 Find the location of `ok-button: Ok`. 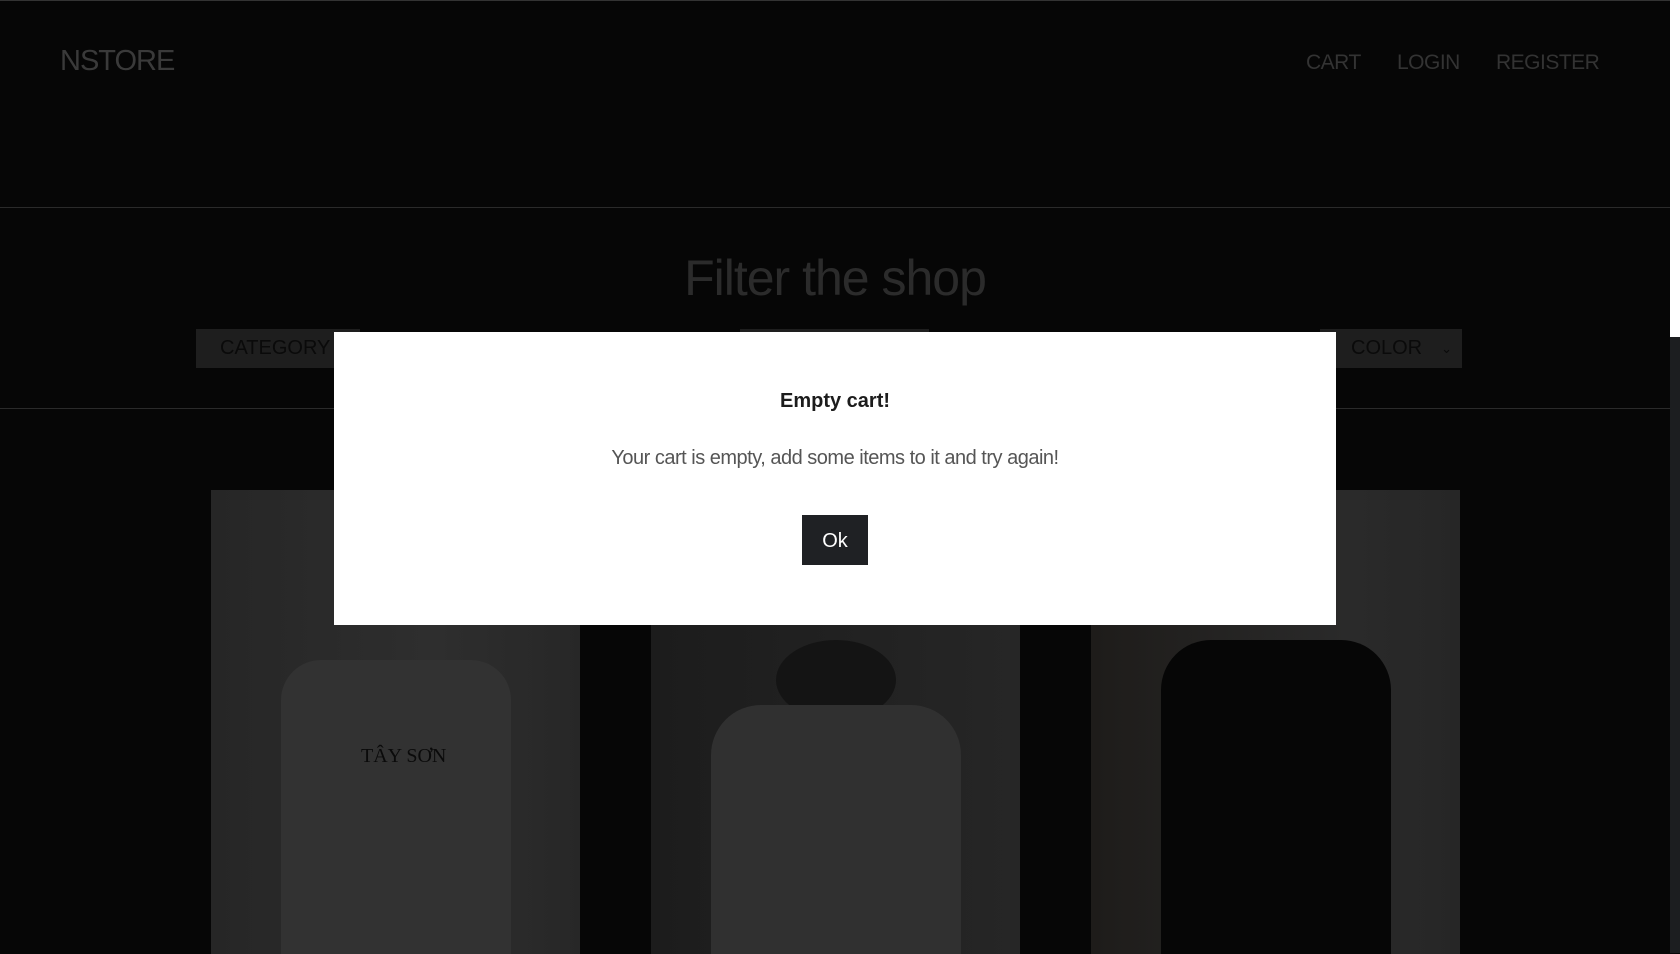

ok-button: Ok is located at coordinates (835, 540).